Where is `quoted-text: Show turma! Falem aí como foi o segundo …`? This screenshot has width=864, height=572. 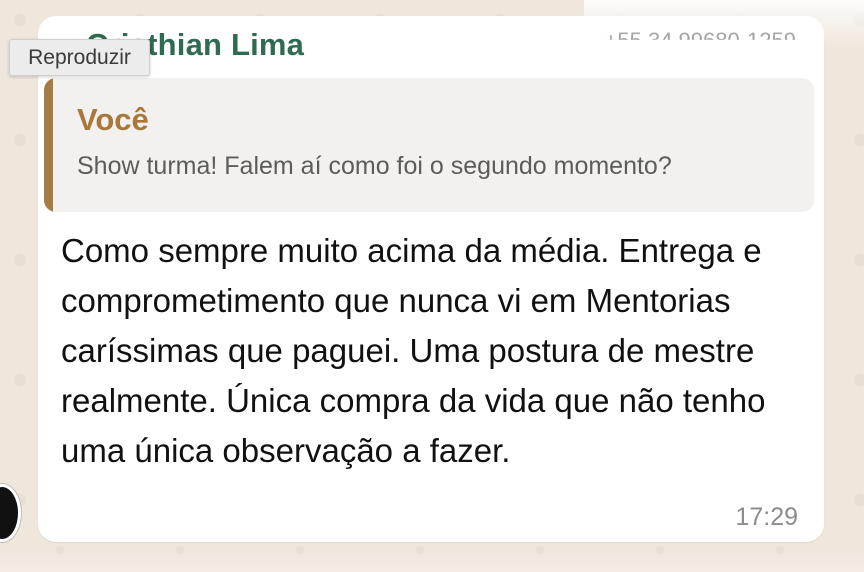
quoted-text: Show turma! Falem aí como foi o segundo … is located at coordinates (374, 166).